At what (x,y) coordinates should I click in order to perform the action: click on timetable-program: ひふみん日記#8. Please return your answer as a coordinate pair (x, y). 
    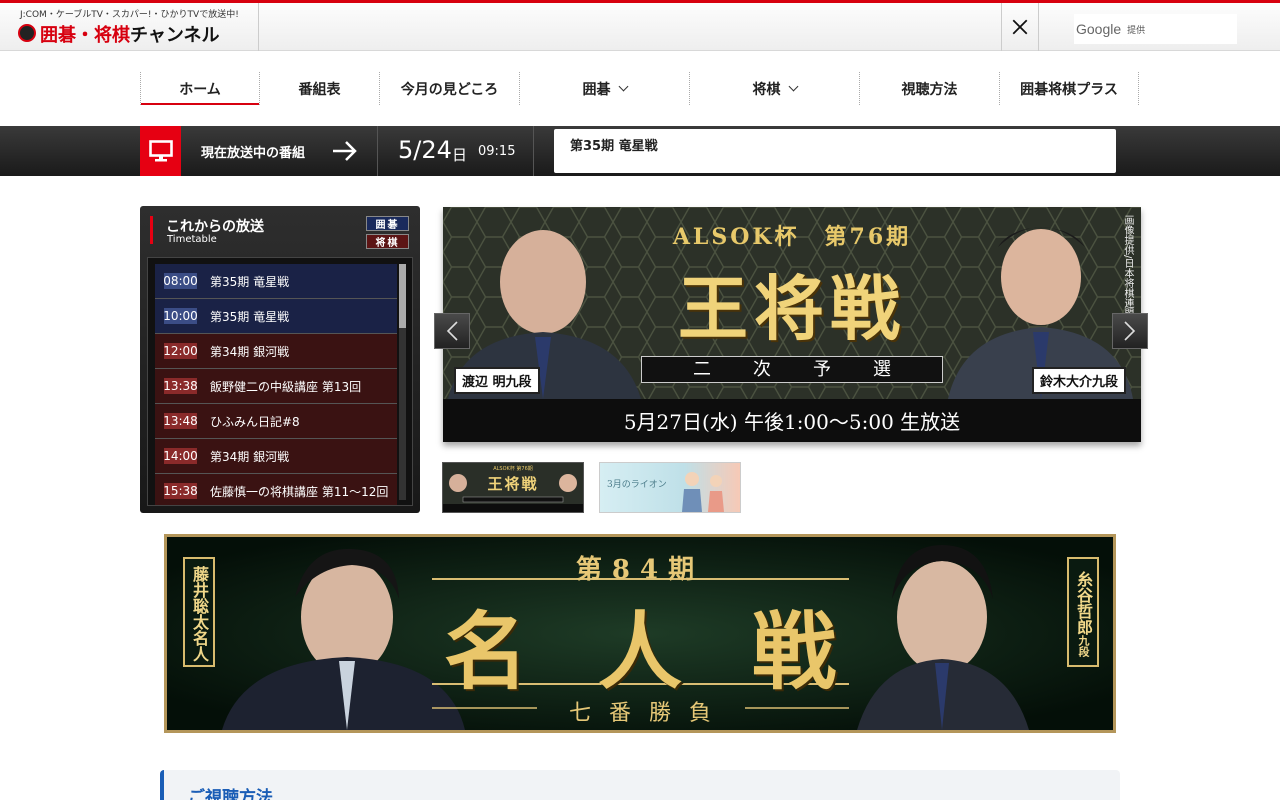
    Looking at the image, I should click on (255, 421).